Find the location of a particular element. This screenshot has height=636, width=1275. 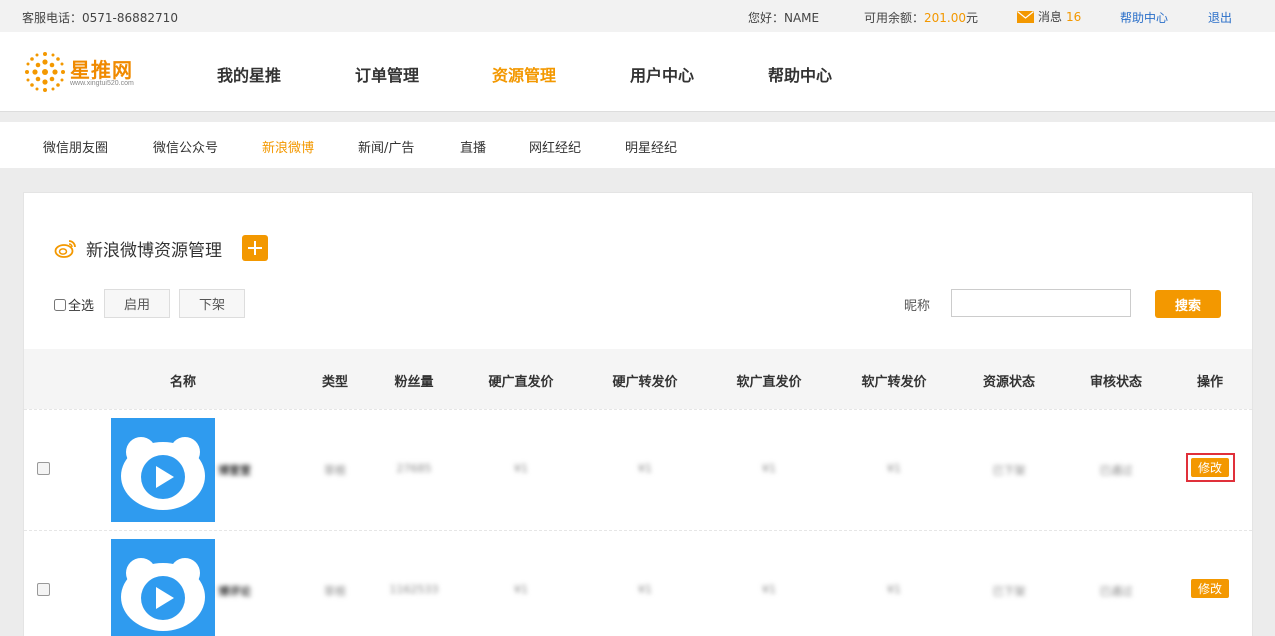

subnav-wechat-moments: 微信朋友圈 is located at coordinates (75, 146).